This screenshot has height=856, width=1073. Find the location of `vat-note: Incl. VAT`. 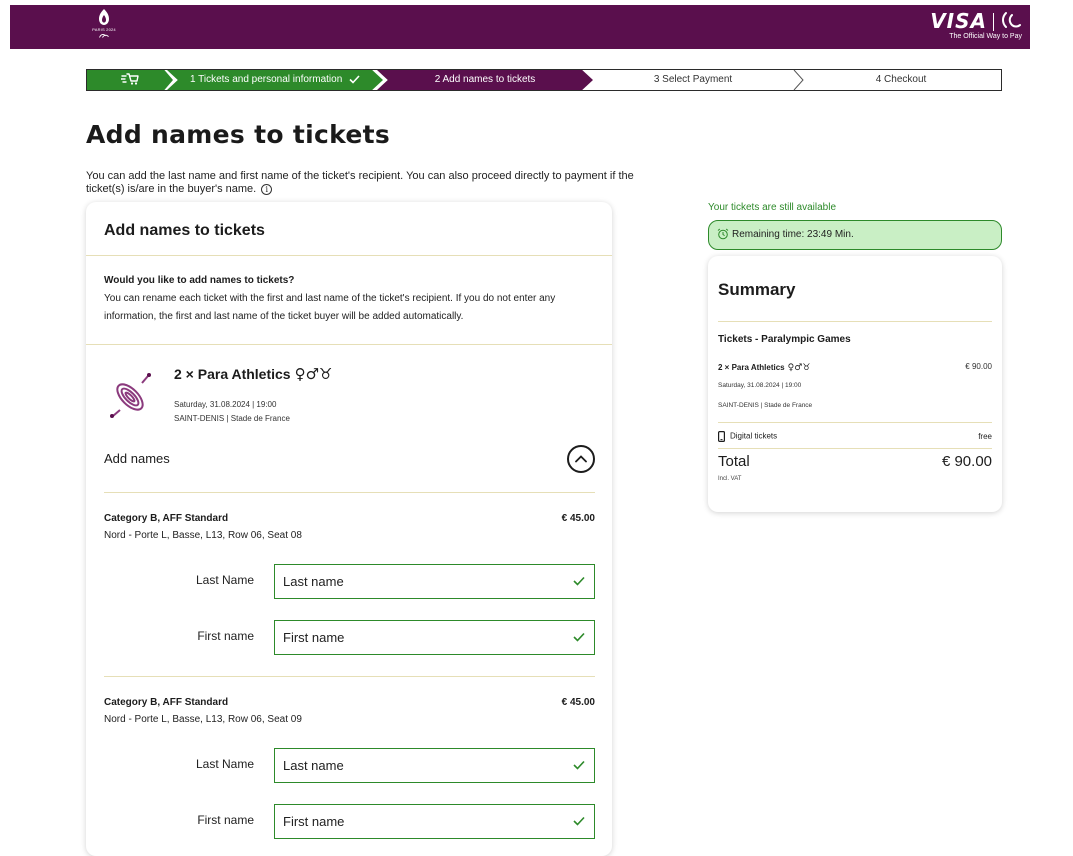

vat-note: Incl. VAT is located at coordinates (730, 479).